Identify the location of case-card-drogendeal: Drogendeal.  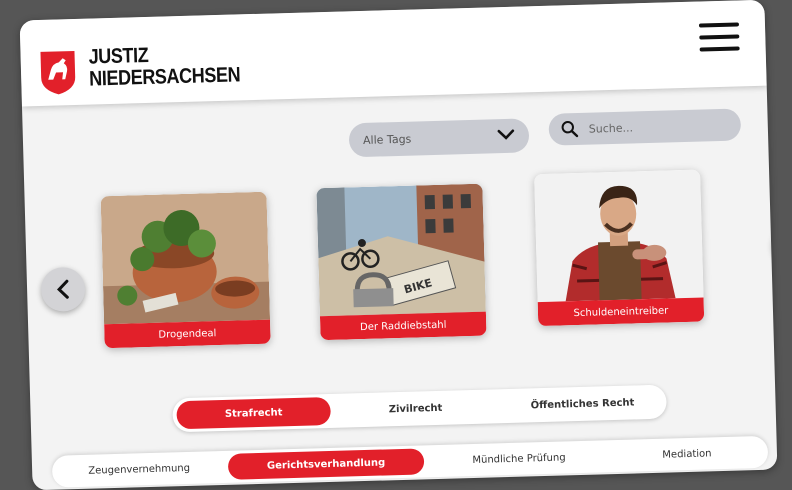
(185, 270).